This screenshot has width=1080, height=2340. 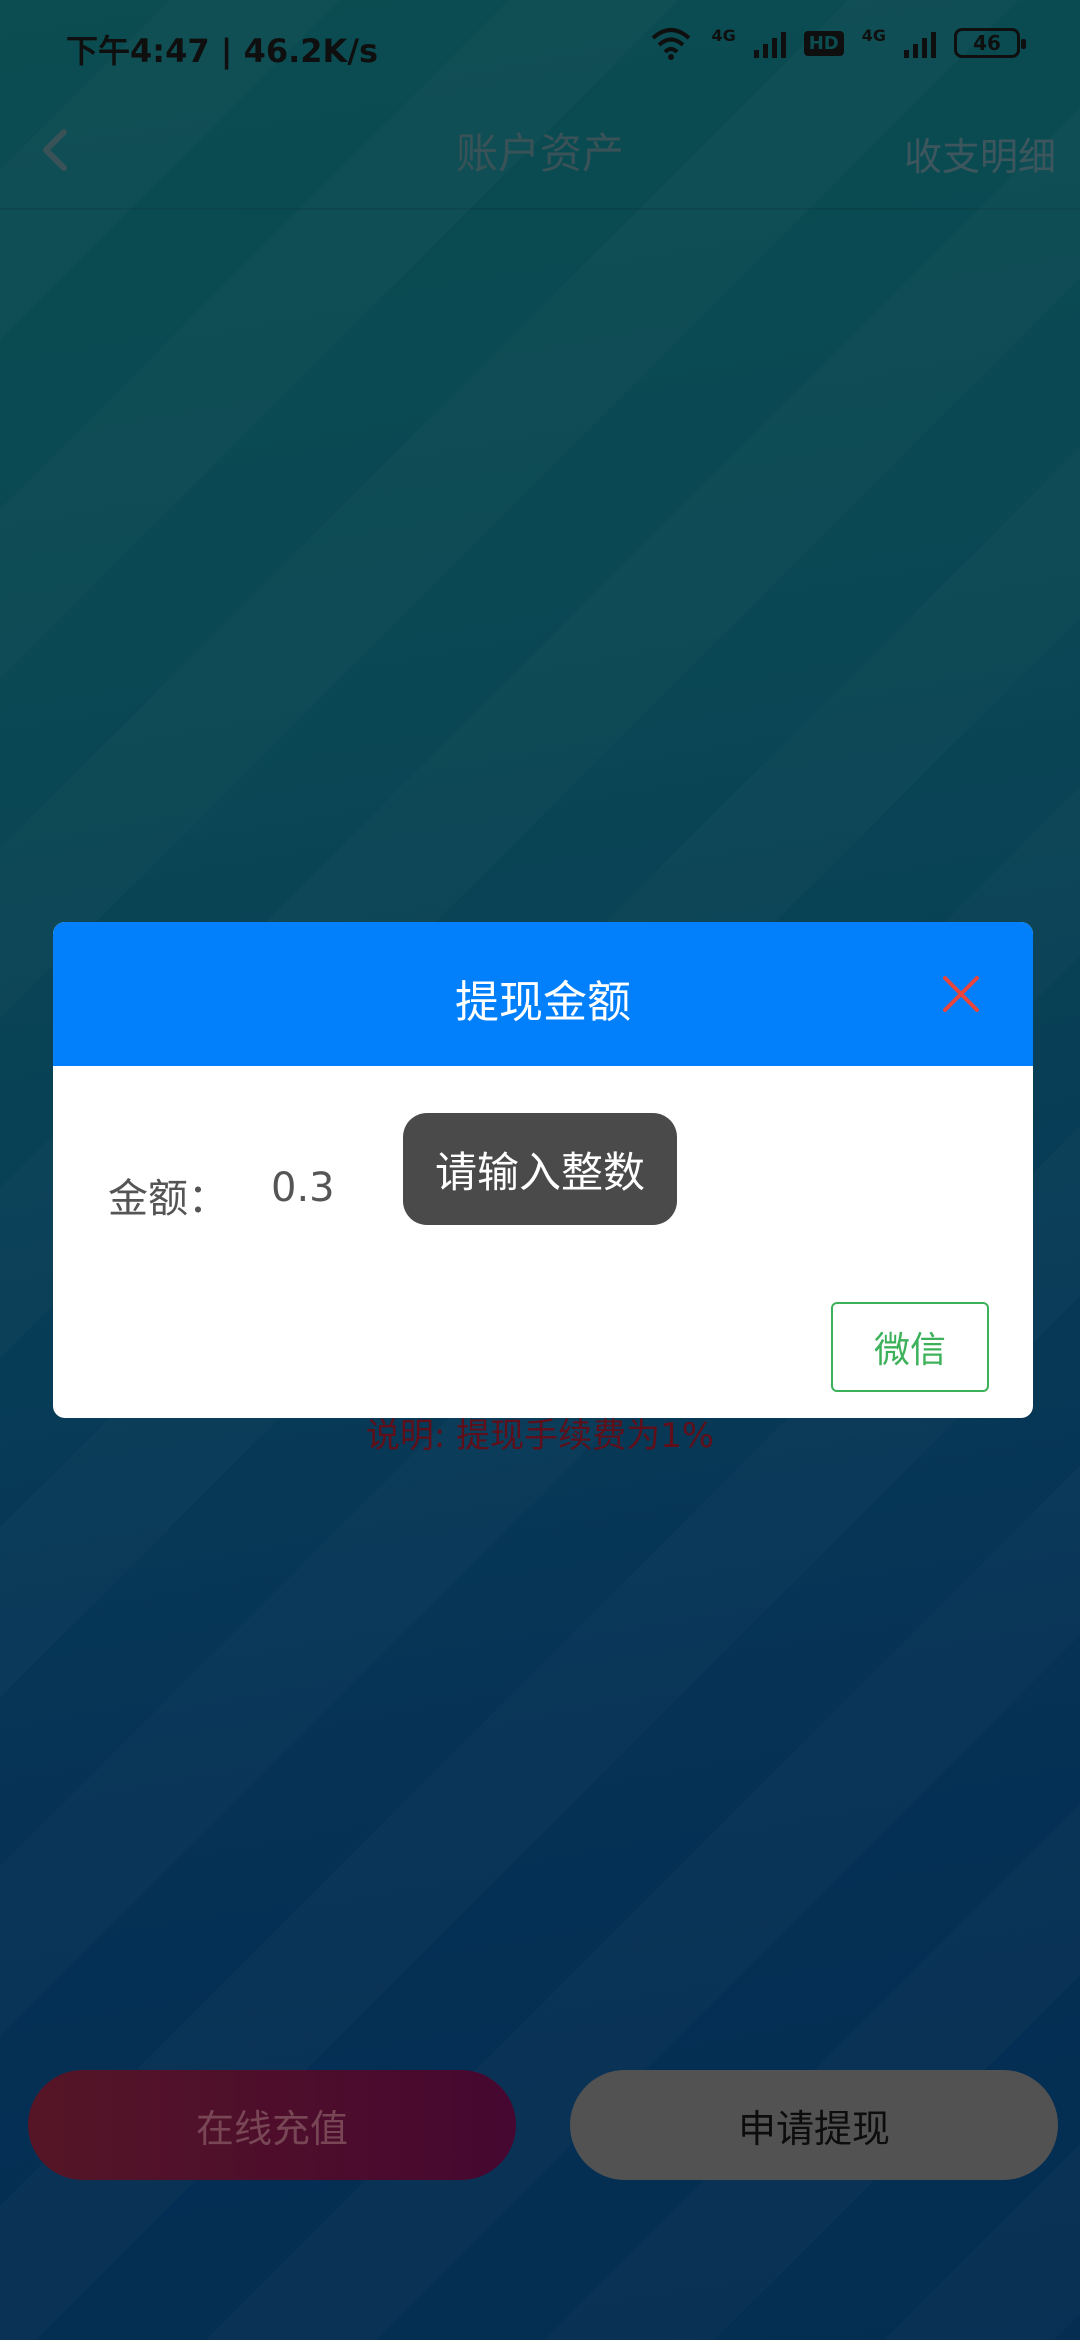 What do you see at coordinates (543, 1002) in the screenshot?
I see `dialog-title: 提现金额` at bounding box center [543, 1002].